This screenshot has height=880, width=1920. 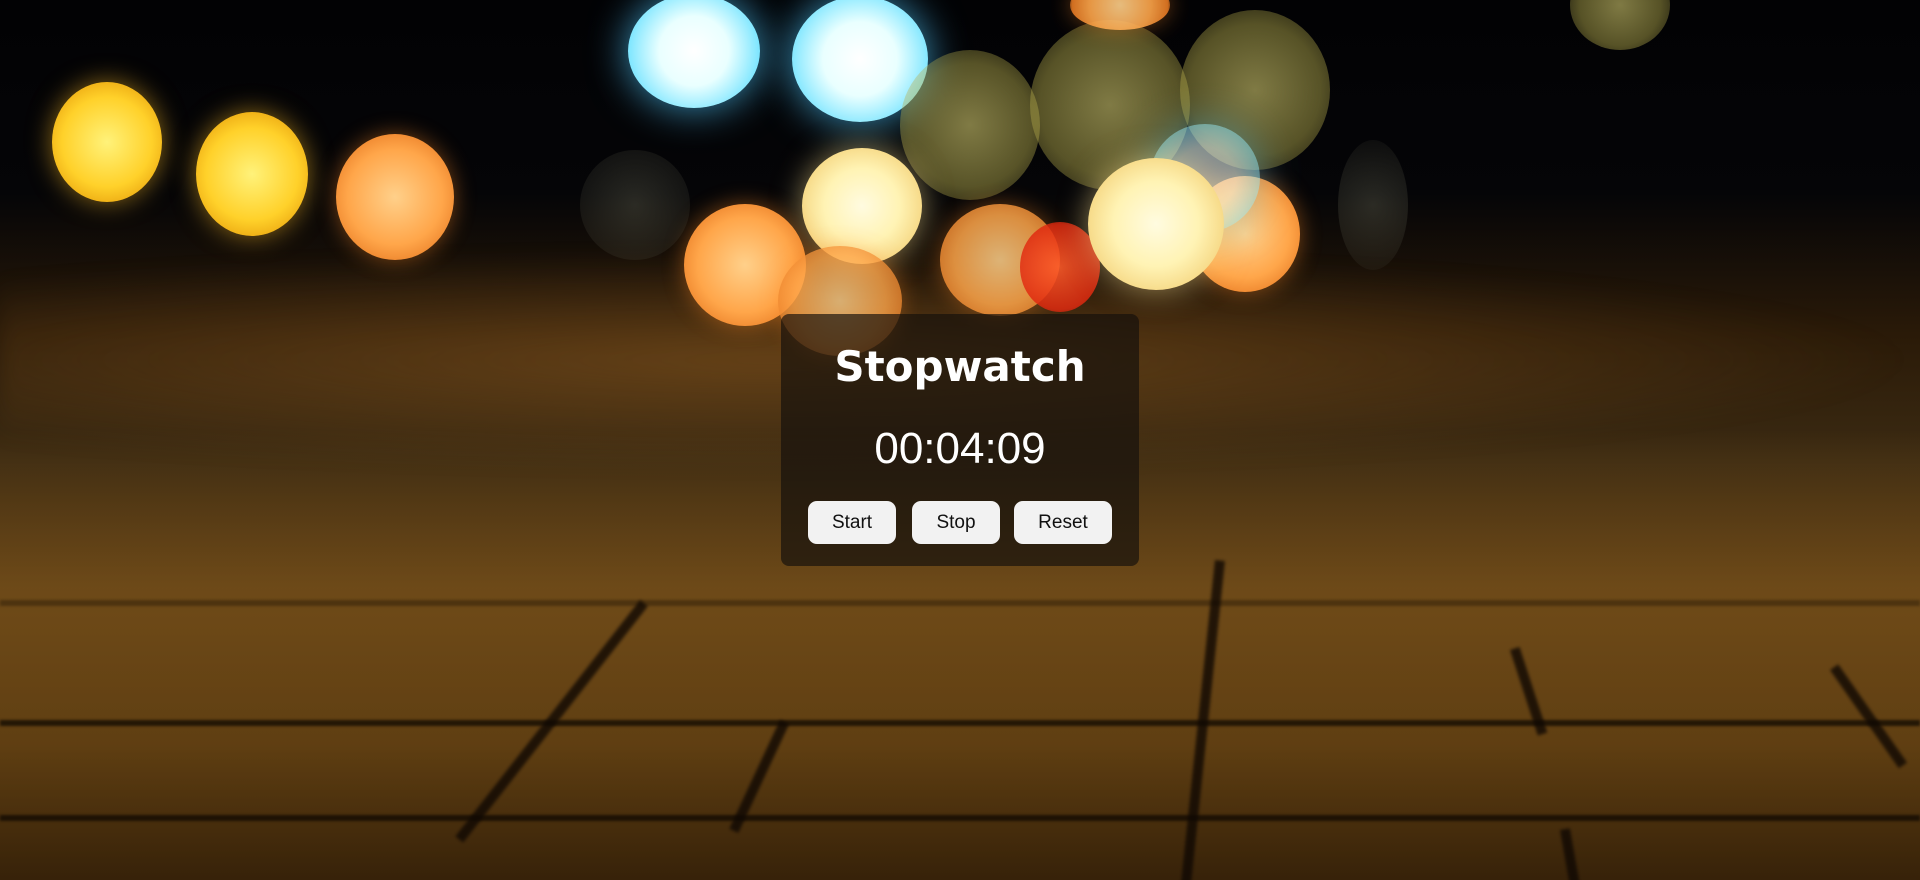 I want to click on stopwatch-title: Stopwatch, so click(x=960, y=366).